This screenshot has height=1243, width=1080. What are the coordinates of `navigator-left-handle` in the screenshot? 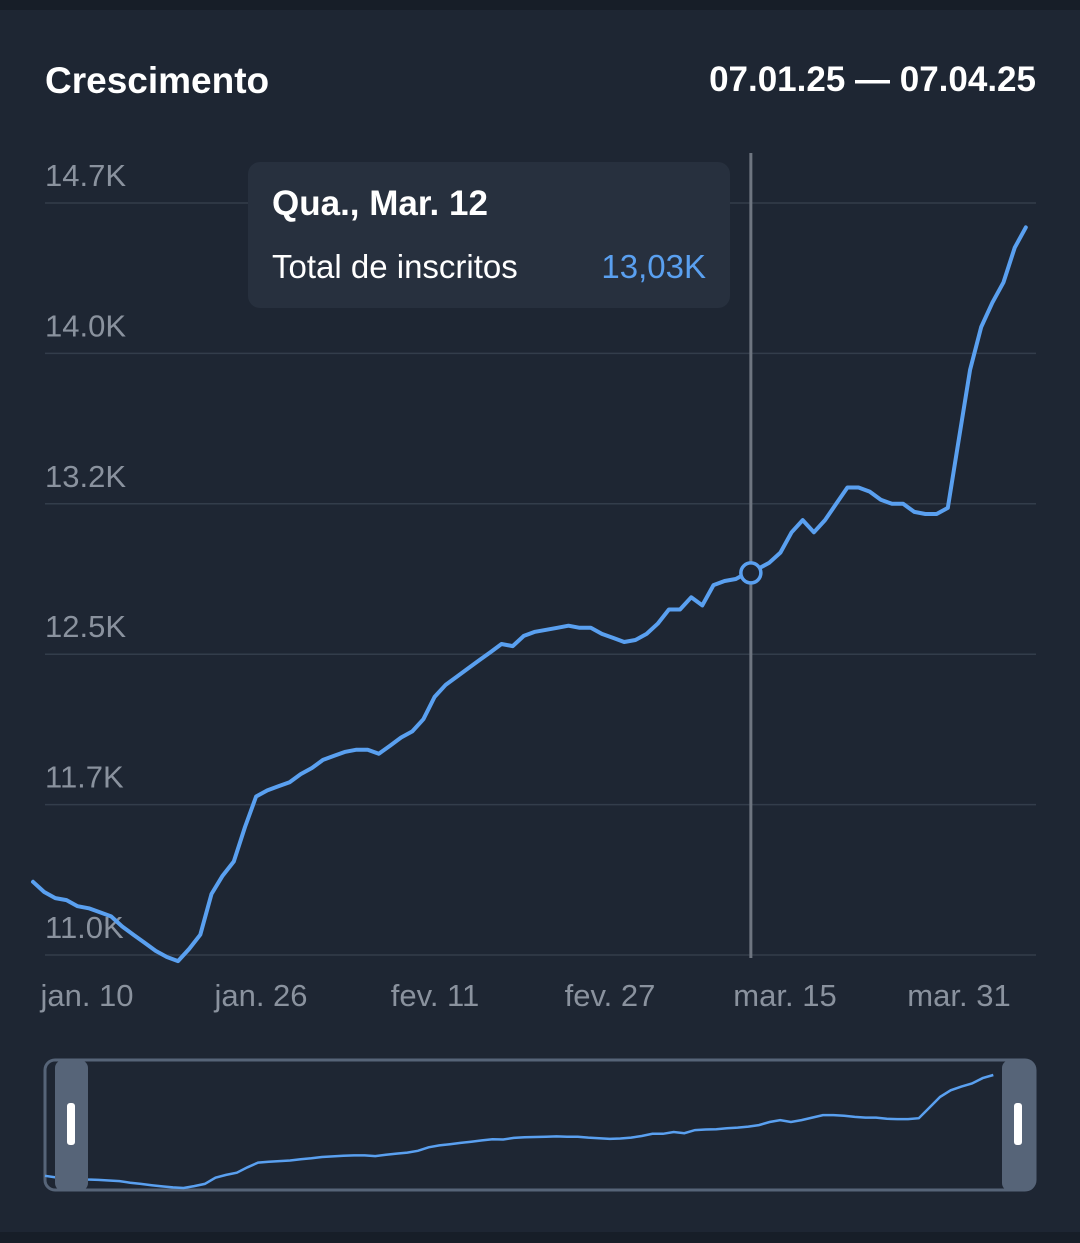 It's located at (71, 1125).